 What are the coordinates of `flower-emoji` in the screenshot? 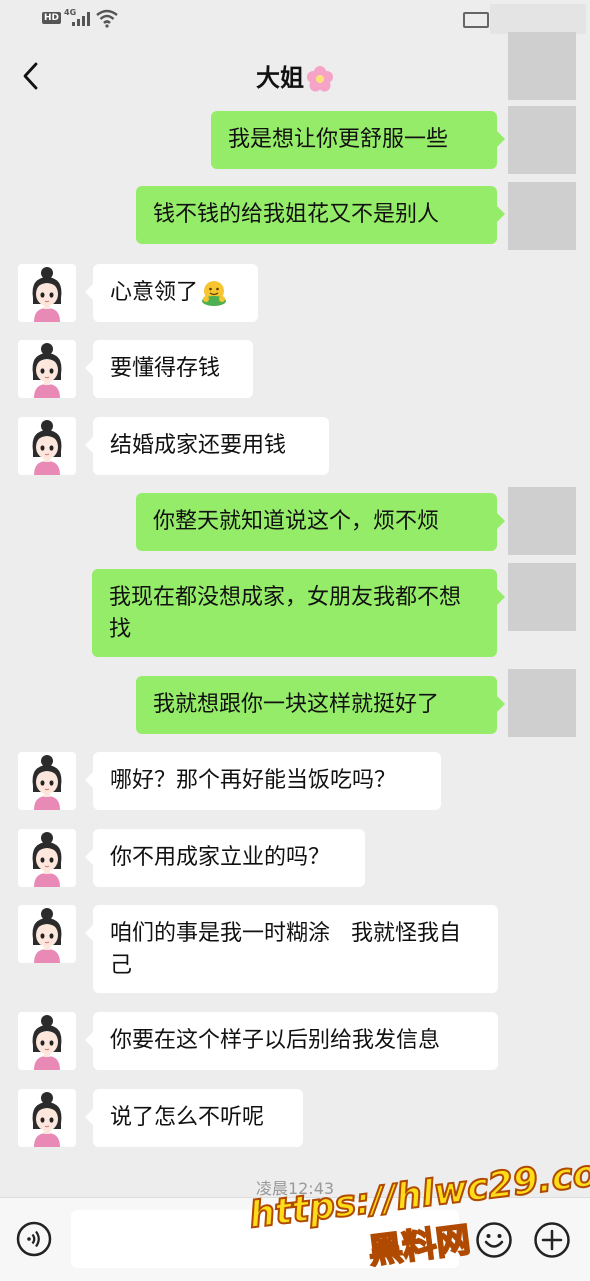 It's located at (320, 79).